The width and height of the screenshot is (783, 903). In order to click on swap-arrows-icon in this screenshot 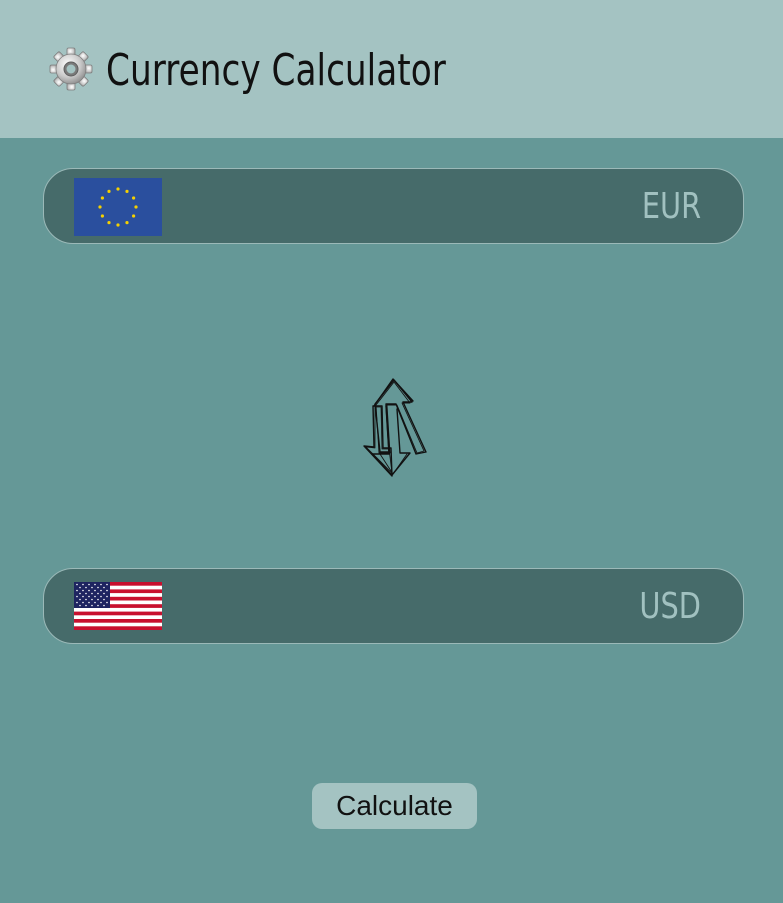, I will do `click(395, 428)`.